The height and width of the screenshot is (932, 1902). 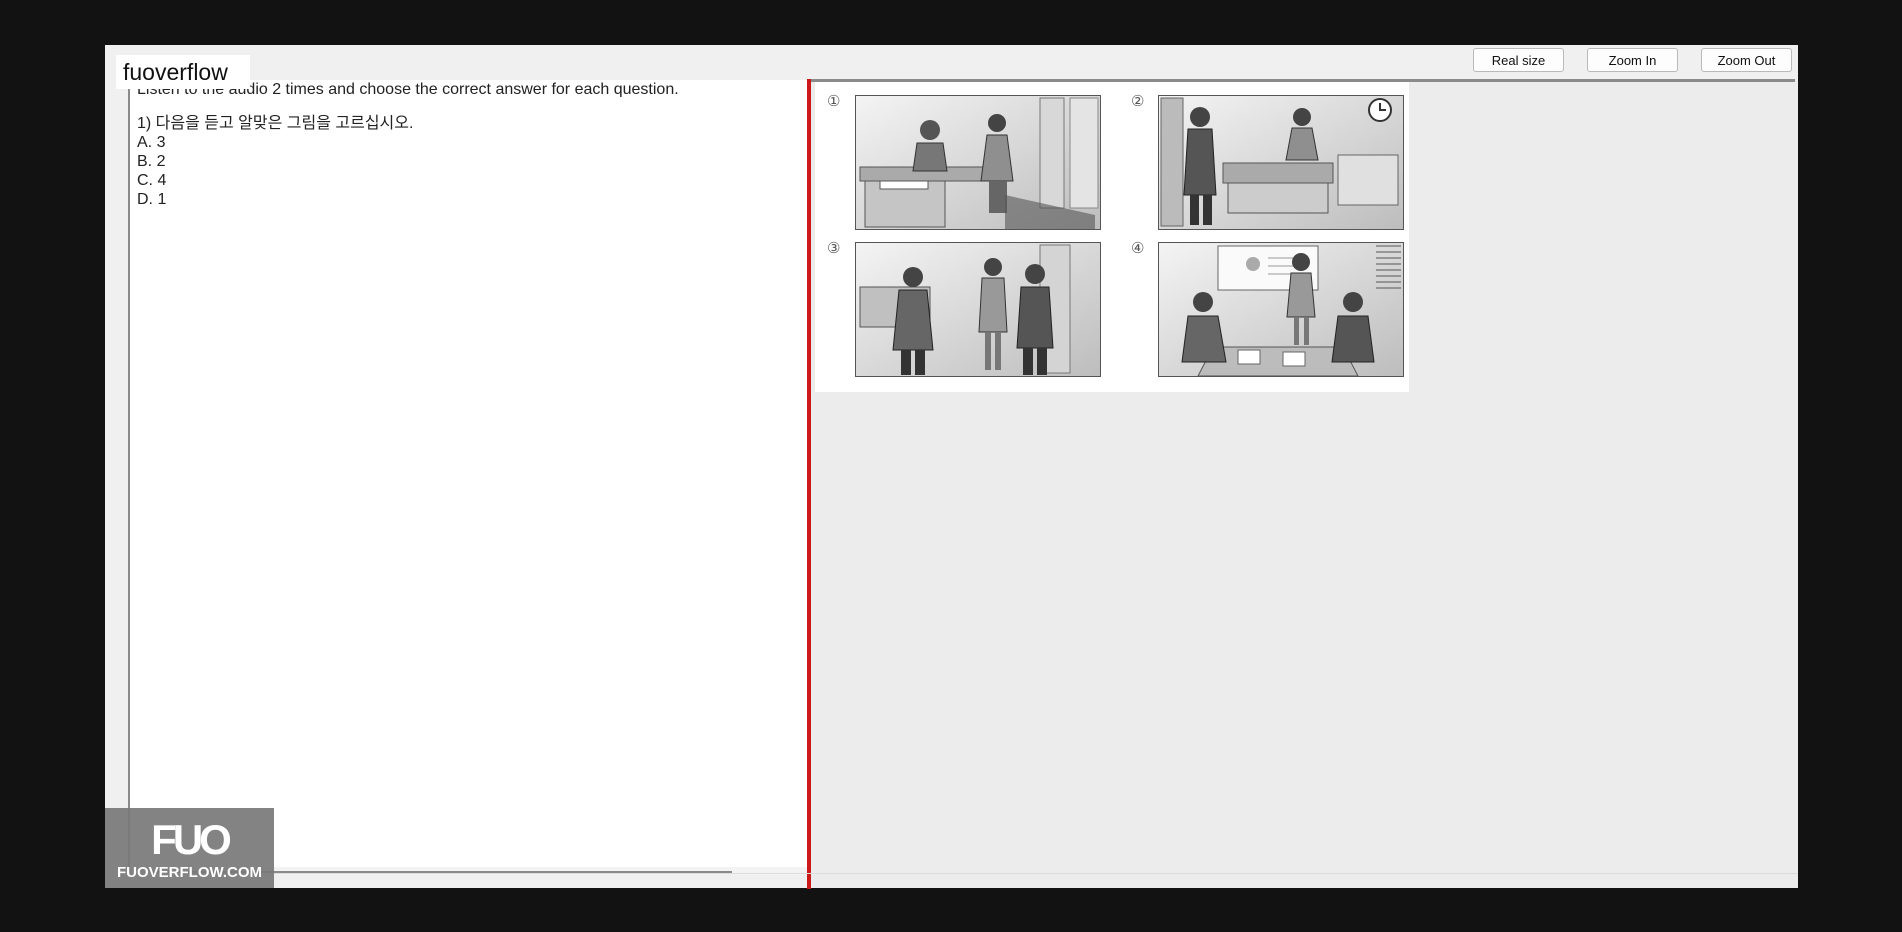 What do you see at coordinates (951, 873) in the screenshot?
I see `status-bar-border` at bounding box center [951, 873].